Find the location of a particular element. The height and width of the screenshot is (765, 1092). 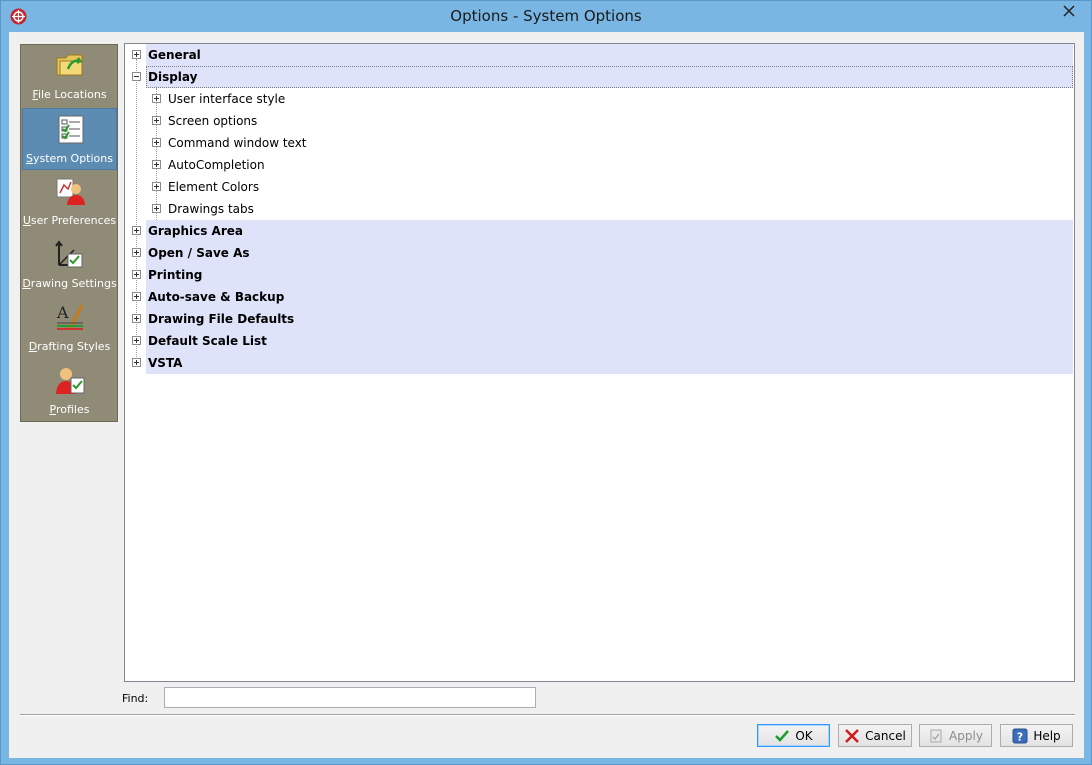

tree-subitem: Element Colors is located at coordinates (599, 187).